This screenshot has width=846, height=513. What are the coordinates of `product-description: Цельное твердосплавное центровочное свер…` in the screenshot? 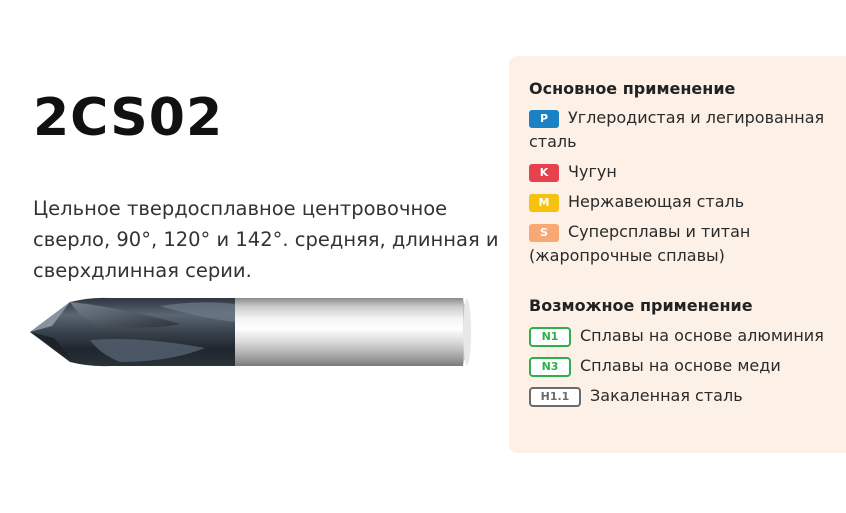 It's located at (266, 239).